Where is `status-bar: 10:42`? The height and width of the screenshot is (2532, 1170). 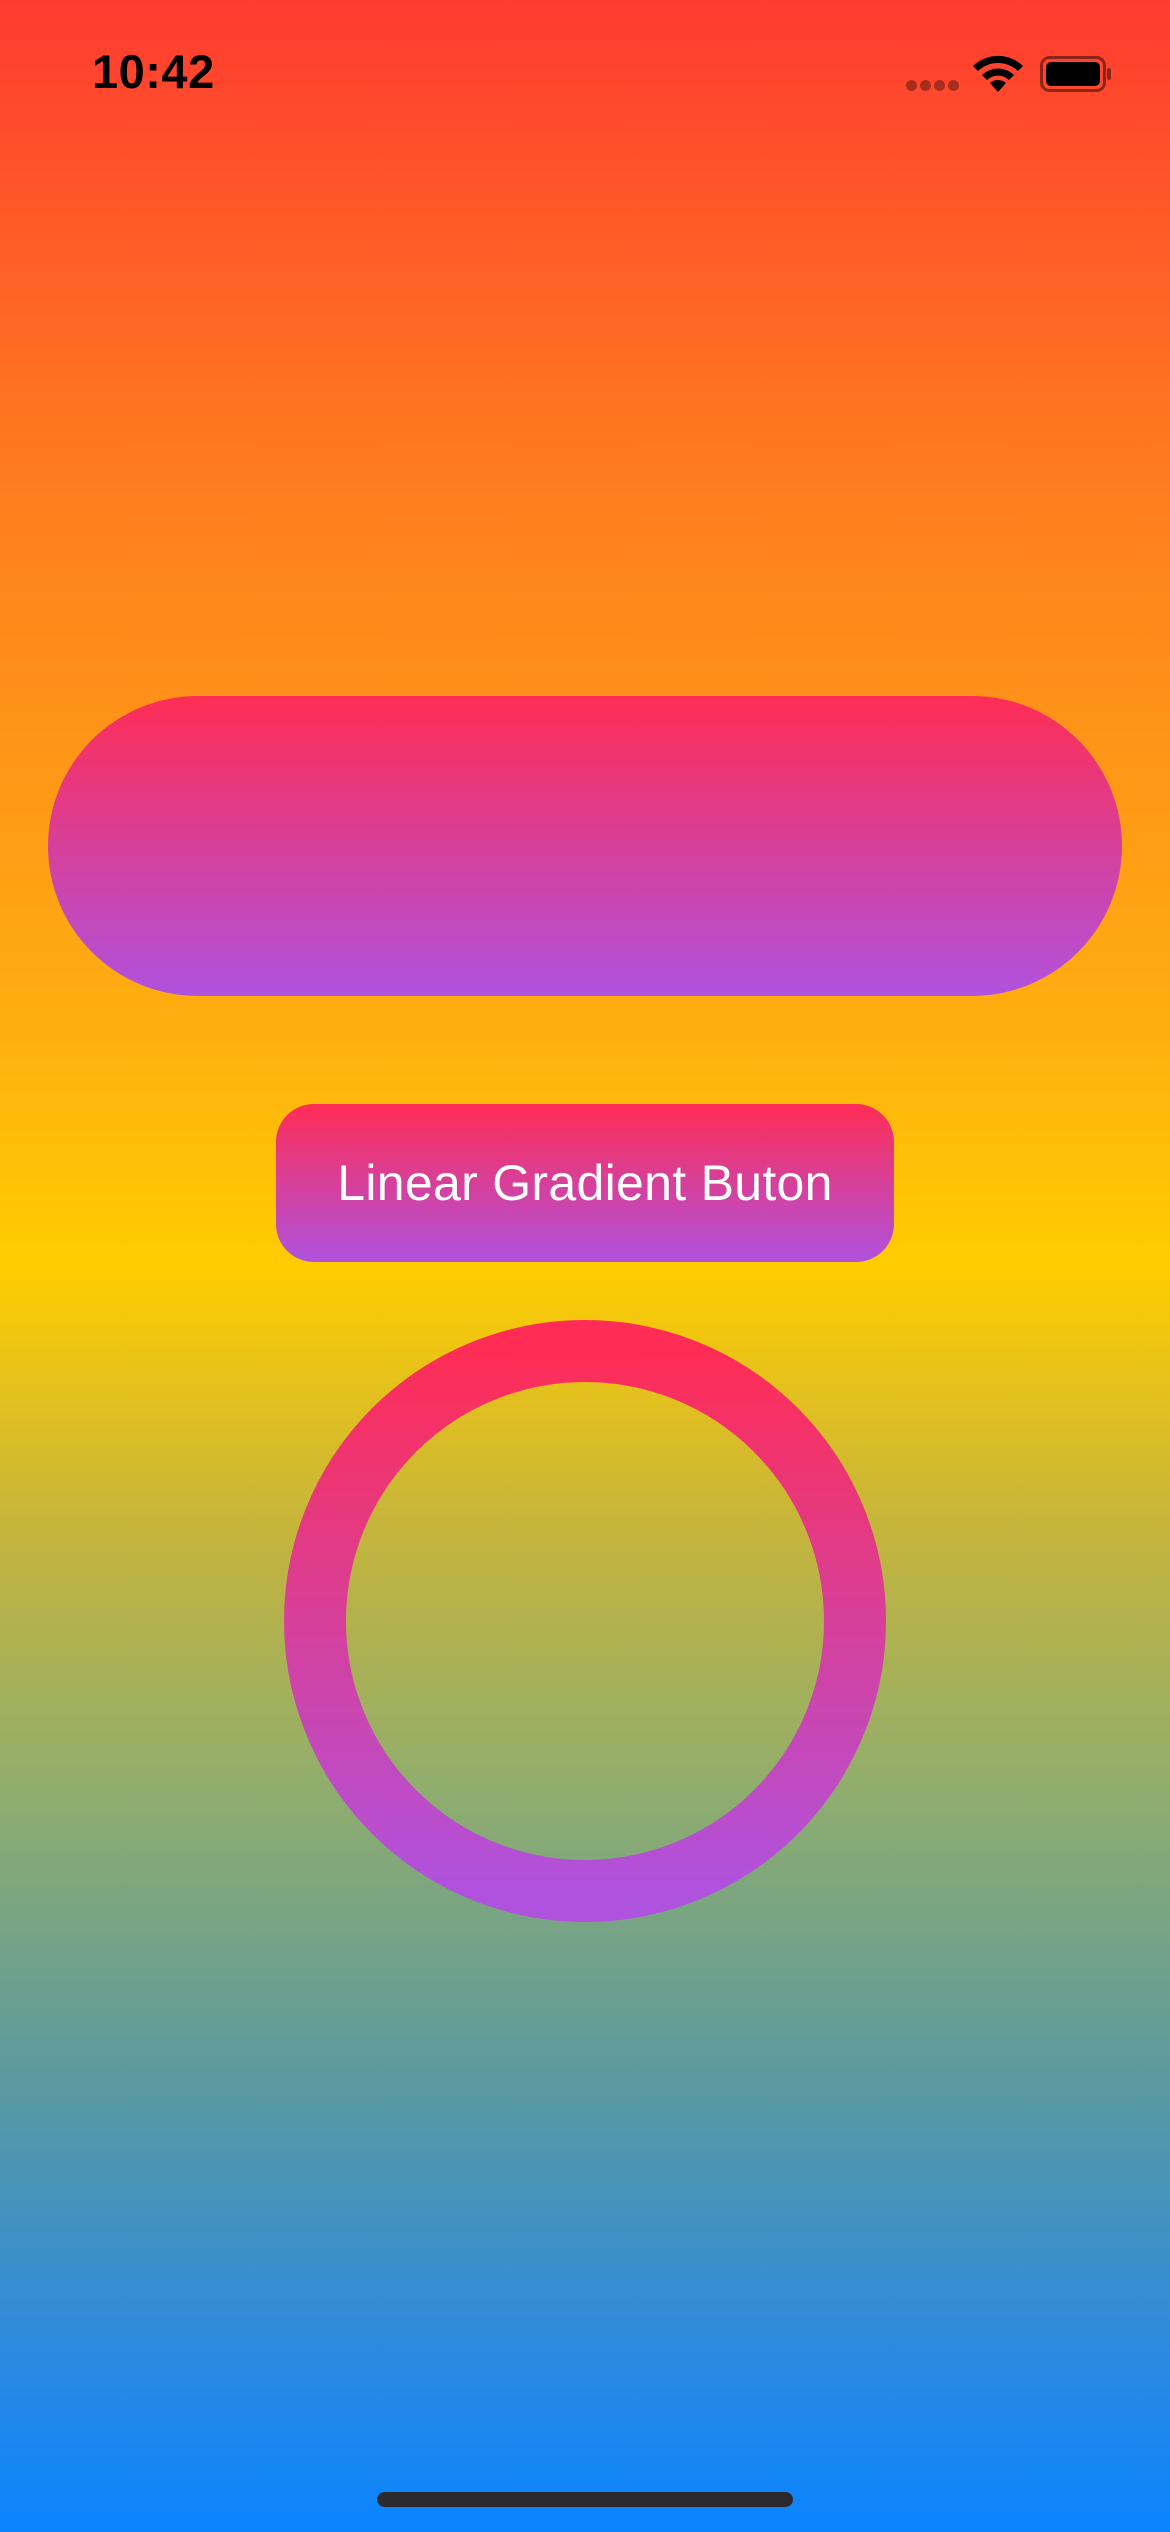 status-bar: 10:42 is located at coordinates (585, 75).